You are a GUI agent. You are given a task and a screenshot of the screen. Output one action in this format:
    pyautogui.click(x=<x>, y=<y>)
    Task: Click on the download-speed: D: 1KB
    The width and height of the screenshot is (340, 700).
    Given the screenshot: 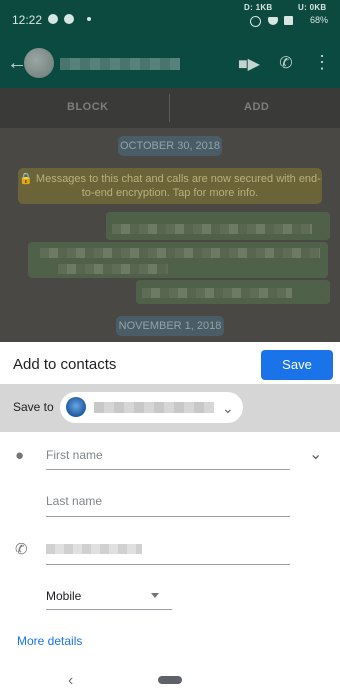 What is the action you would take?
    pyautogui.click(x=258, y=7)
    